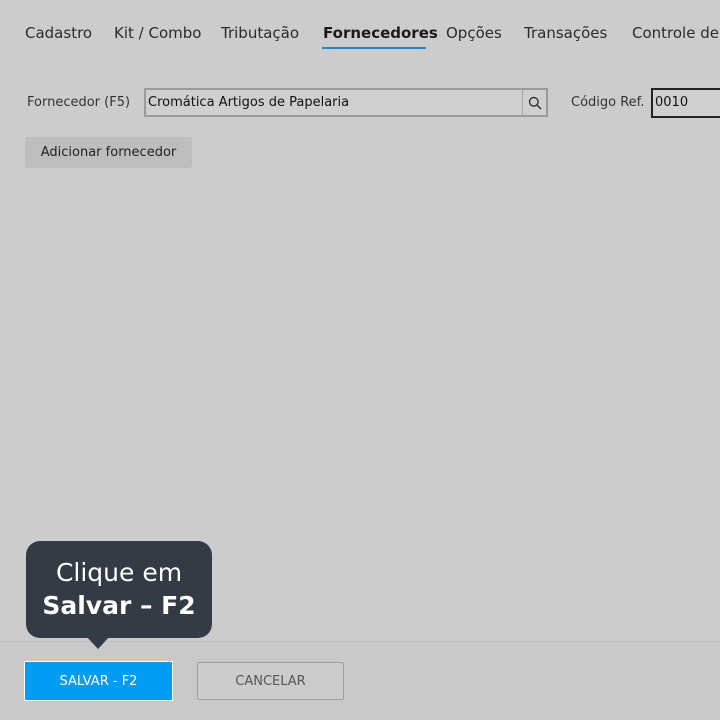 The image size is (720, 720). What do you see at coordinates (675, 33) in the screenshot?
I see `tab-controle-de: Controle de` at bounding box center [675, 33].